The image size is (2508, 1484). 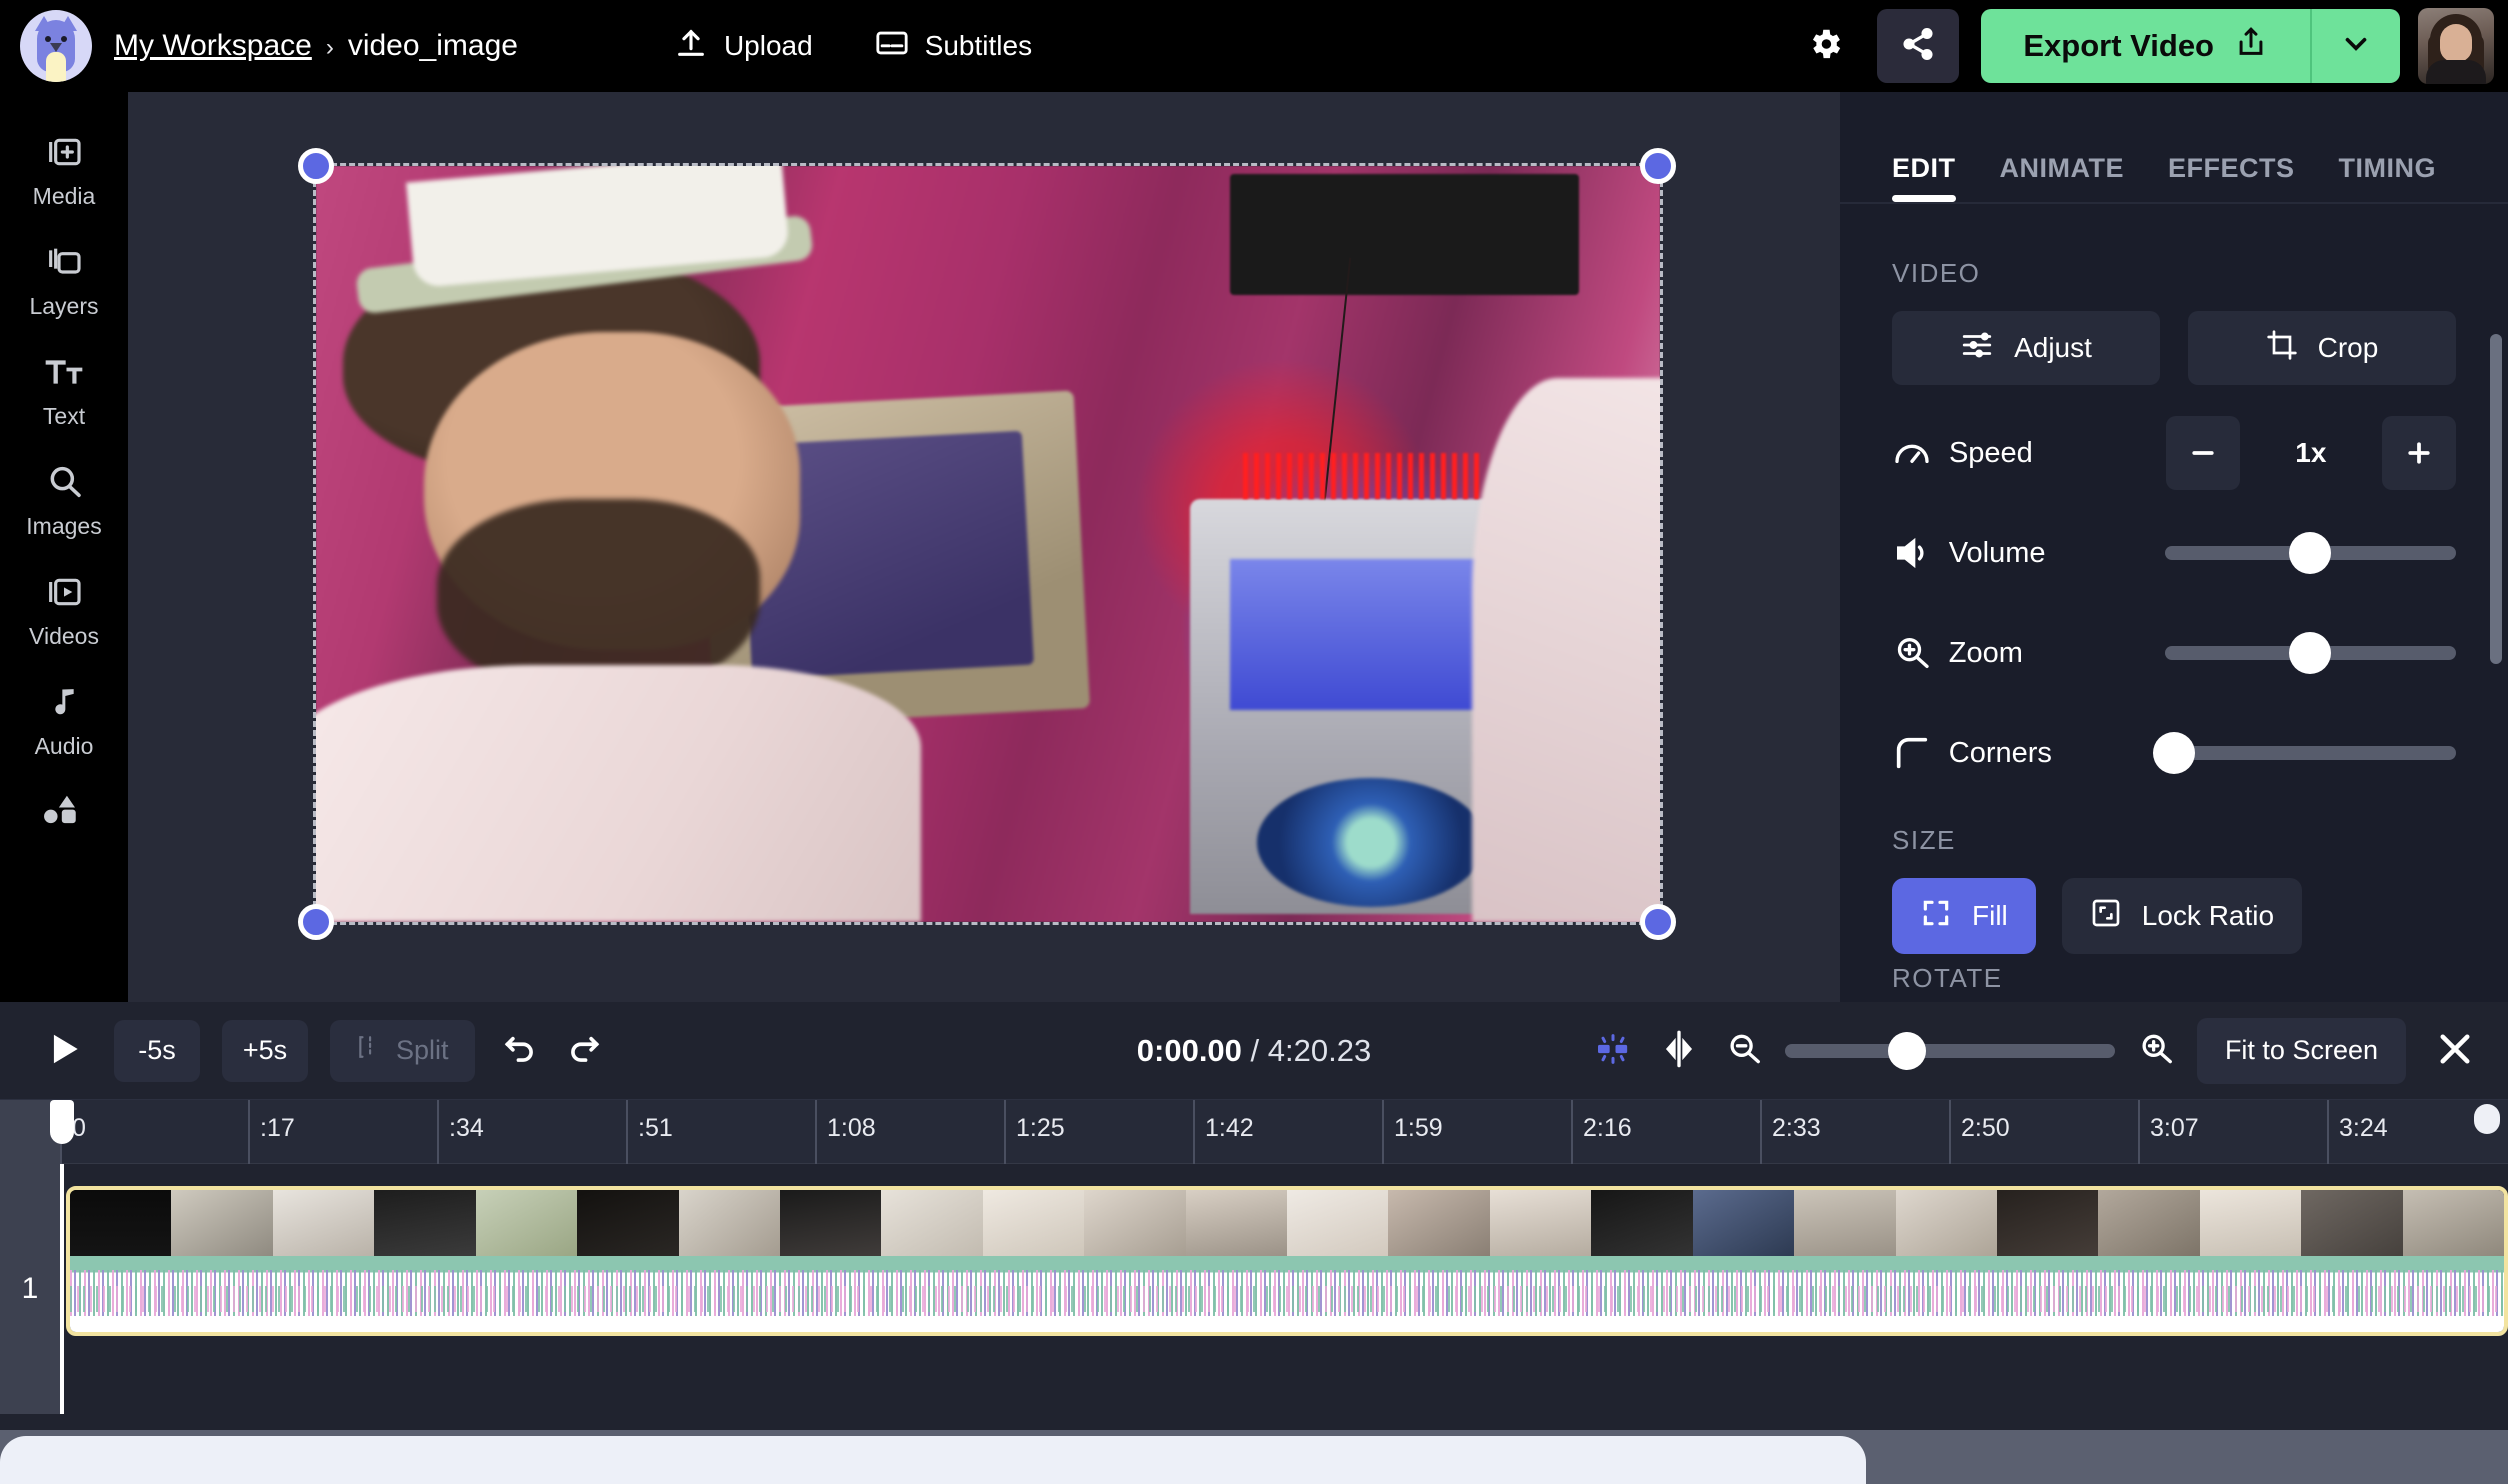 What do you see at coordinates (2456, 46) in the screenshot?
I see `user-avatar` at bounding box center [2456, 46].